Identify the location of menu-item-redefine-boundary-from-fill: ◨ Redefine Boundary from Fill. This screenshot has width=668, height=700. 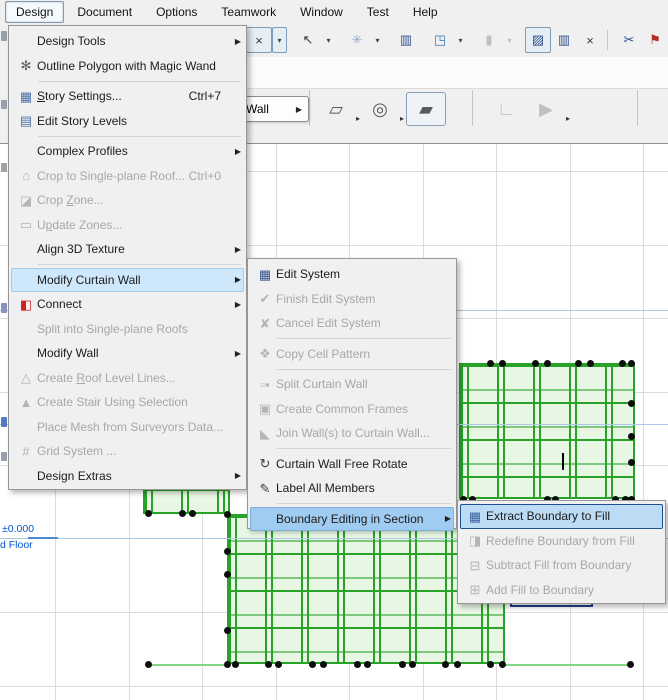
(561, 541).